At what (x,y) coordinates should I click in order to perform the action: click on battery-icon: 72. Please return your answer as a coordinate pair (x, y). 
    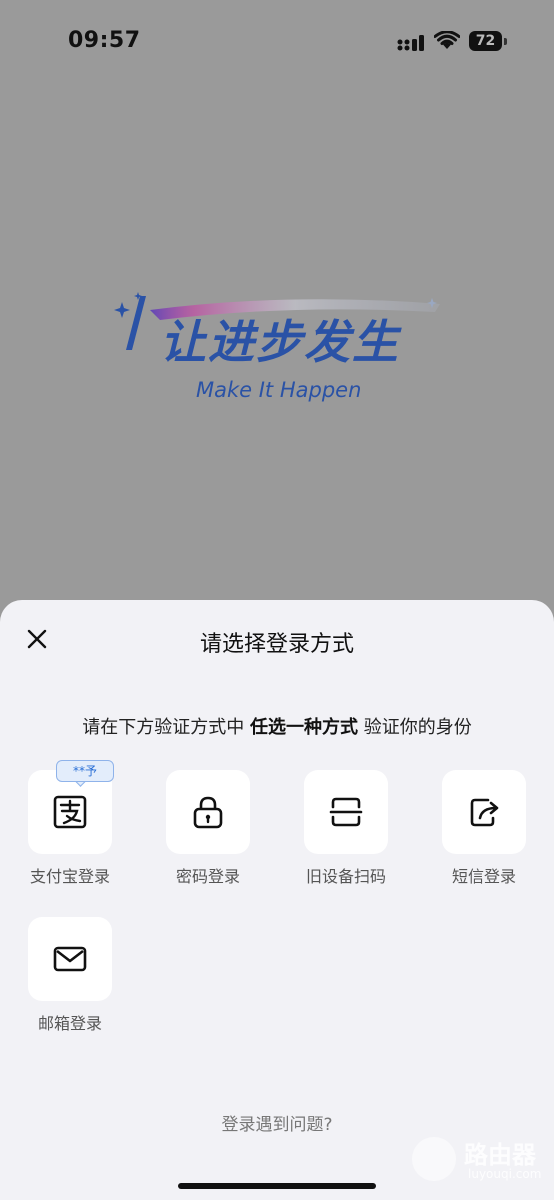
    Looking at the image, I should click on (489, 41).